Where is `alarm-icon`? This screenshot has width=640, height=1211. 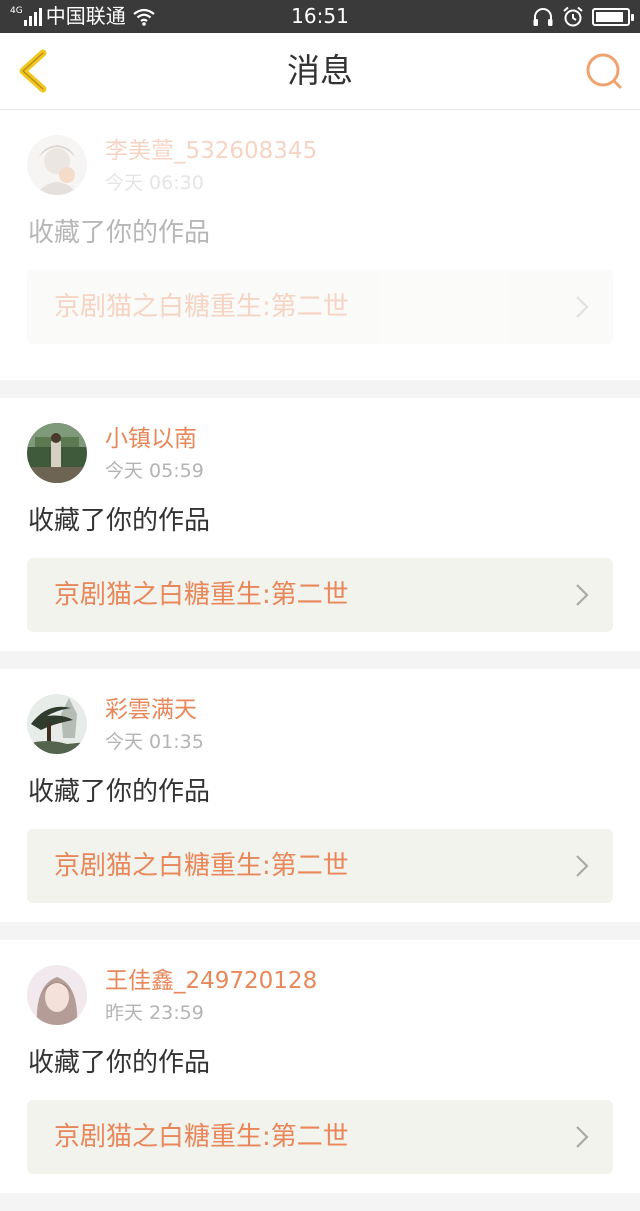 alarm-icon is located at coordinates (573, 16).